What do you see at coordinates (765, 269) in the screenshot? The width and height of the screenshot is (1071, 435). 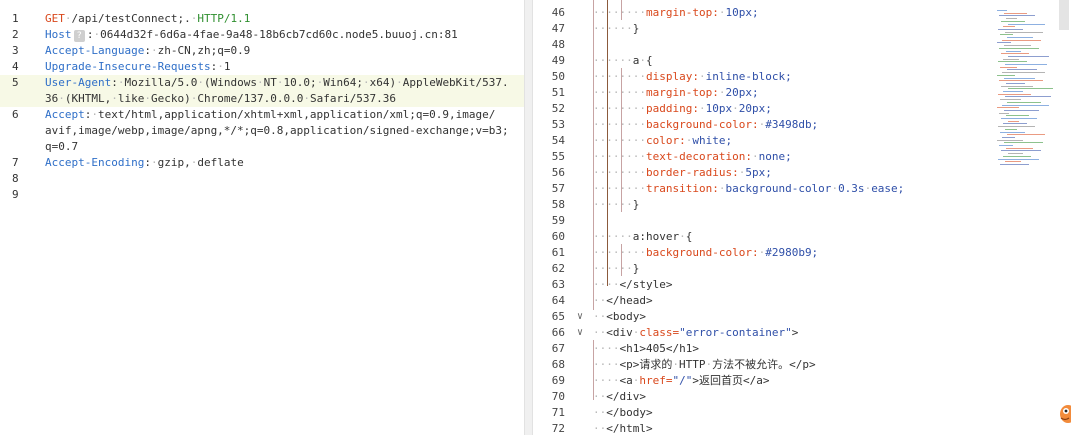 I see `response-line: 62 ······}` at bounding box center [765, 269].